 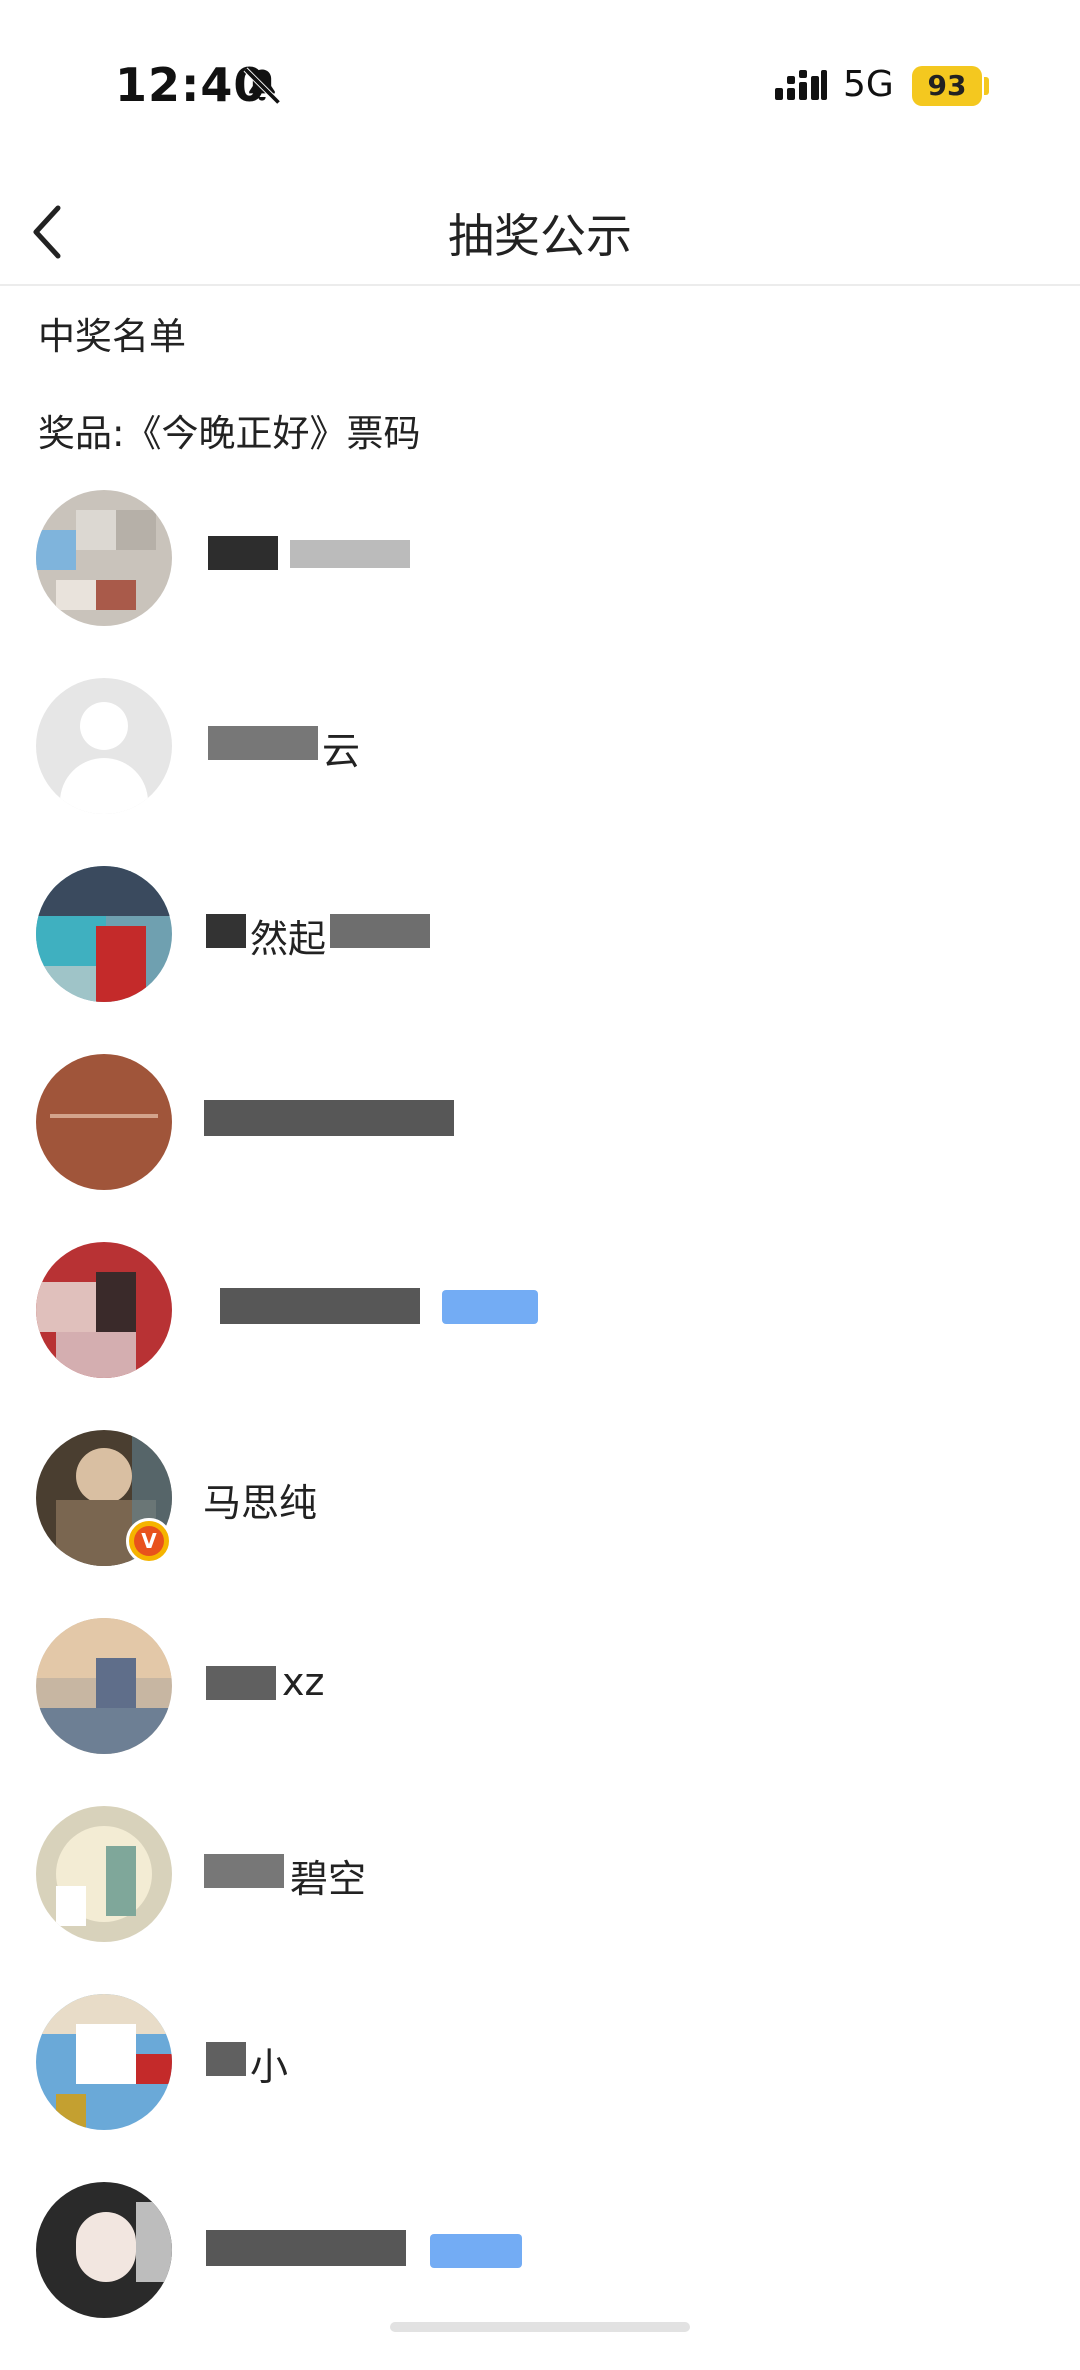 I want to click on winner-name: 马思纯, so click(x=260, y=1503).